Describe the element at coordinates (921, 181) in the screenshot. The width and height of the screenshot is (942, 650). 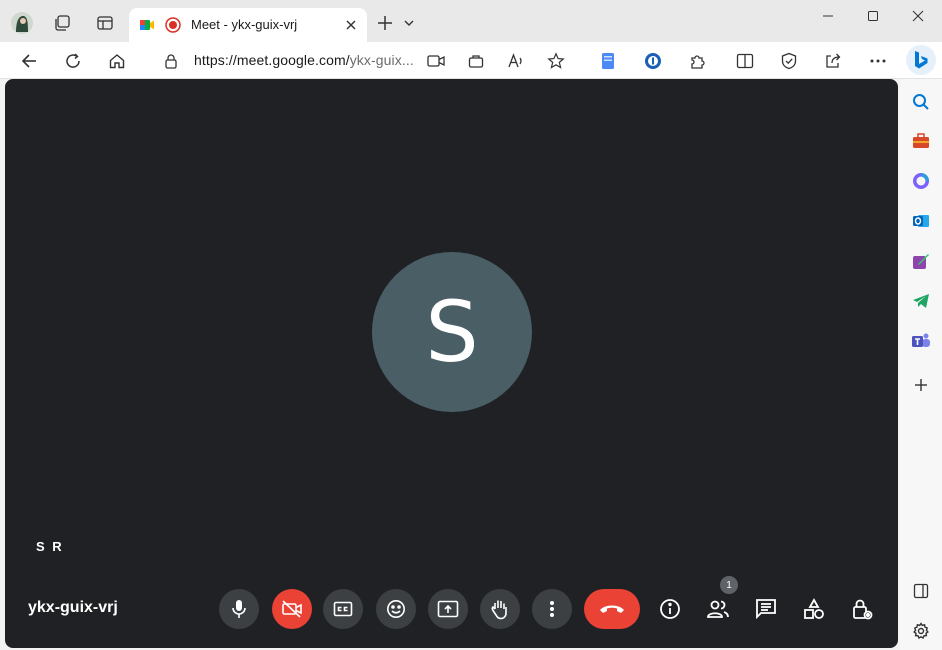
I see `microsoft365-icon` at that location.